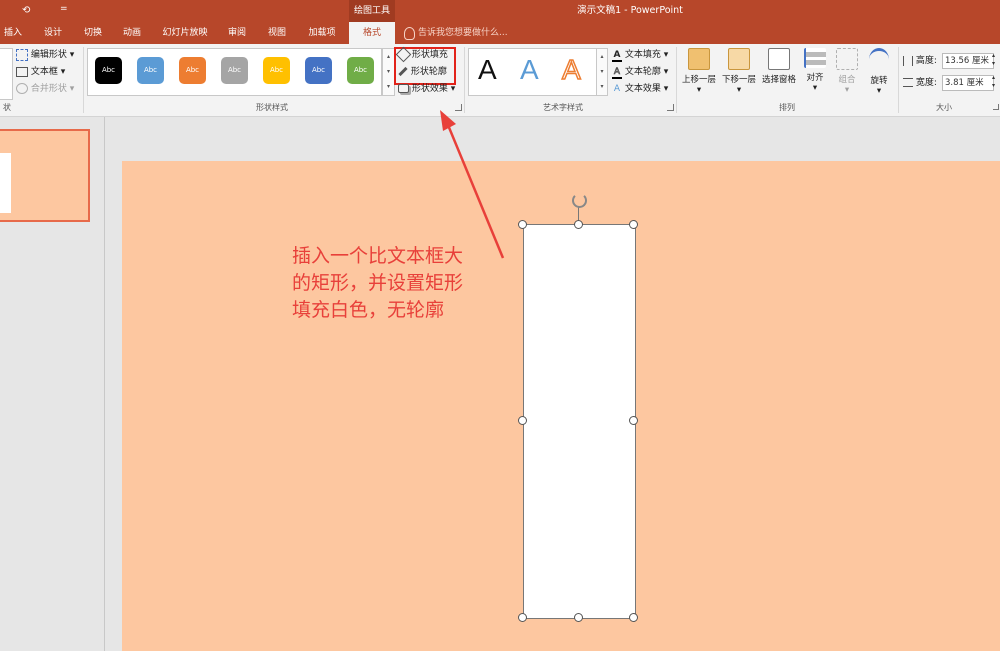 The height and width of the screenshot is (651, 1000). Describe the element at coordinates (579, 421) in the screenshot. I see `selected-rectangle` at that location.